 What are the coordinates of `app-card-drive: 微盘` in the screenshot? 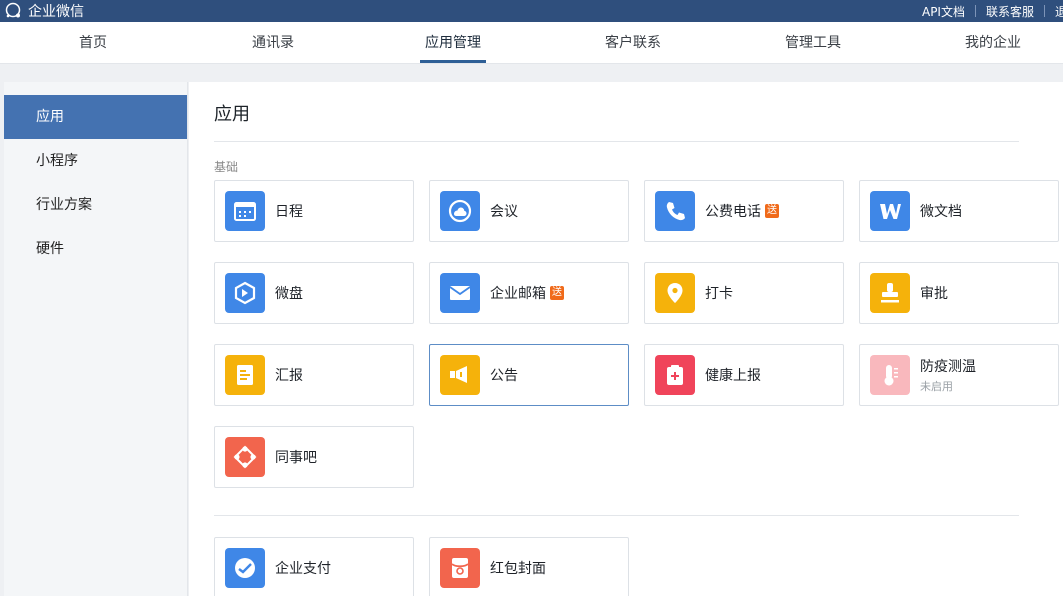 It's located at (314, 293).